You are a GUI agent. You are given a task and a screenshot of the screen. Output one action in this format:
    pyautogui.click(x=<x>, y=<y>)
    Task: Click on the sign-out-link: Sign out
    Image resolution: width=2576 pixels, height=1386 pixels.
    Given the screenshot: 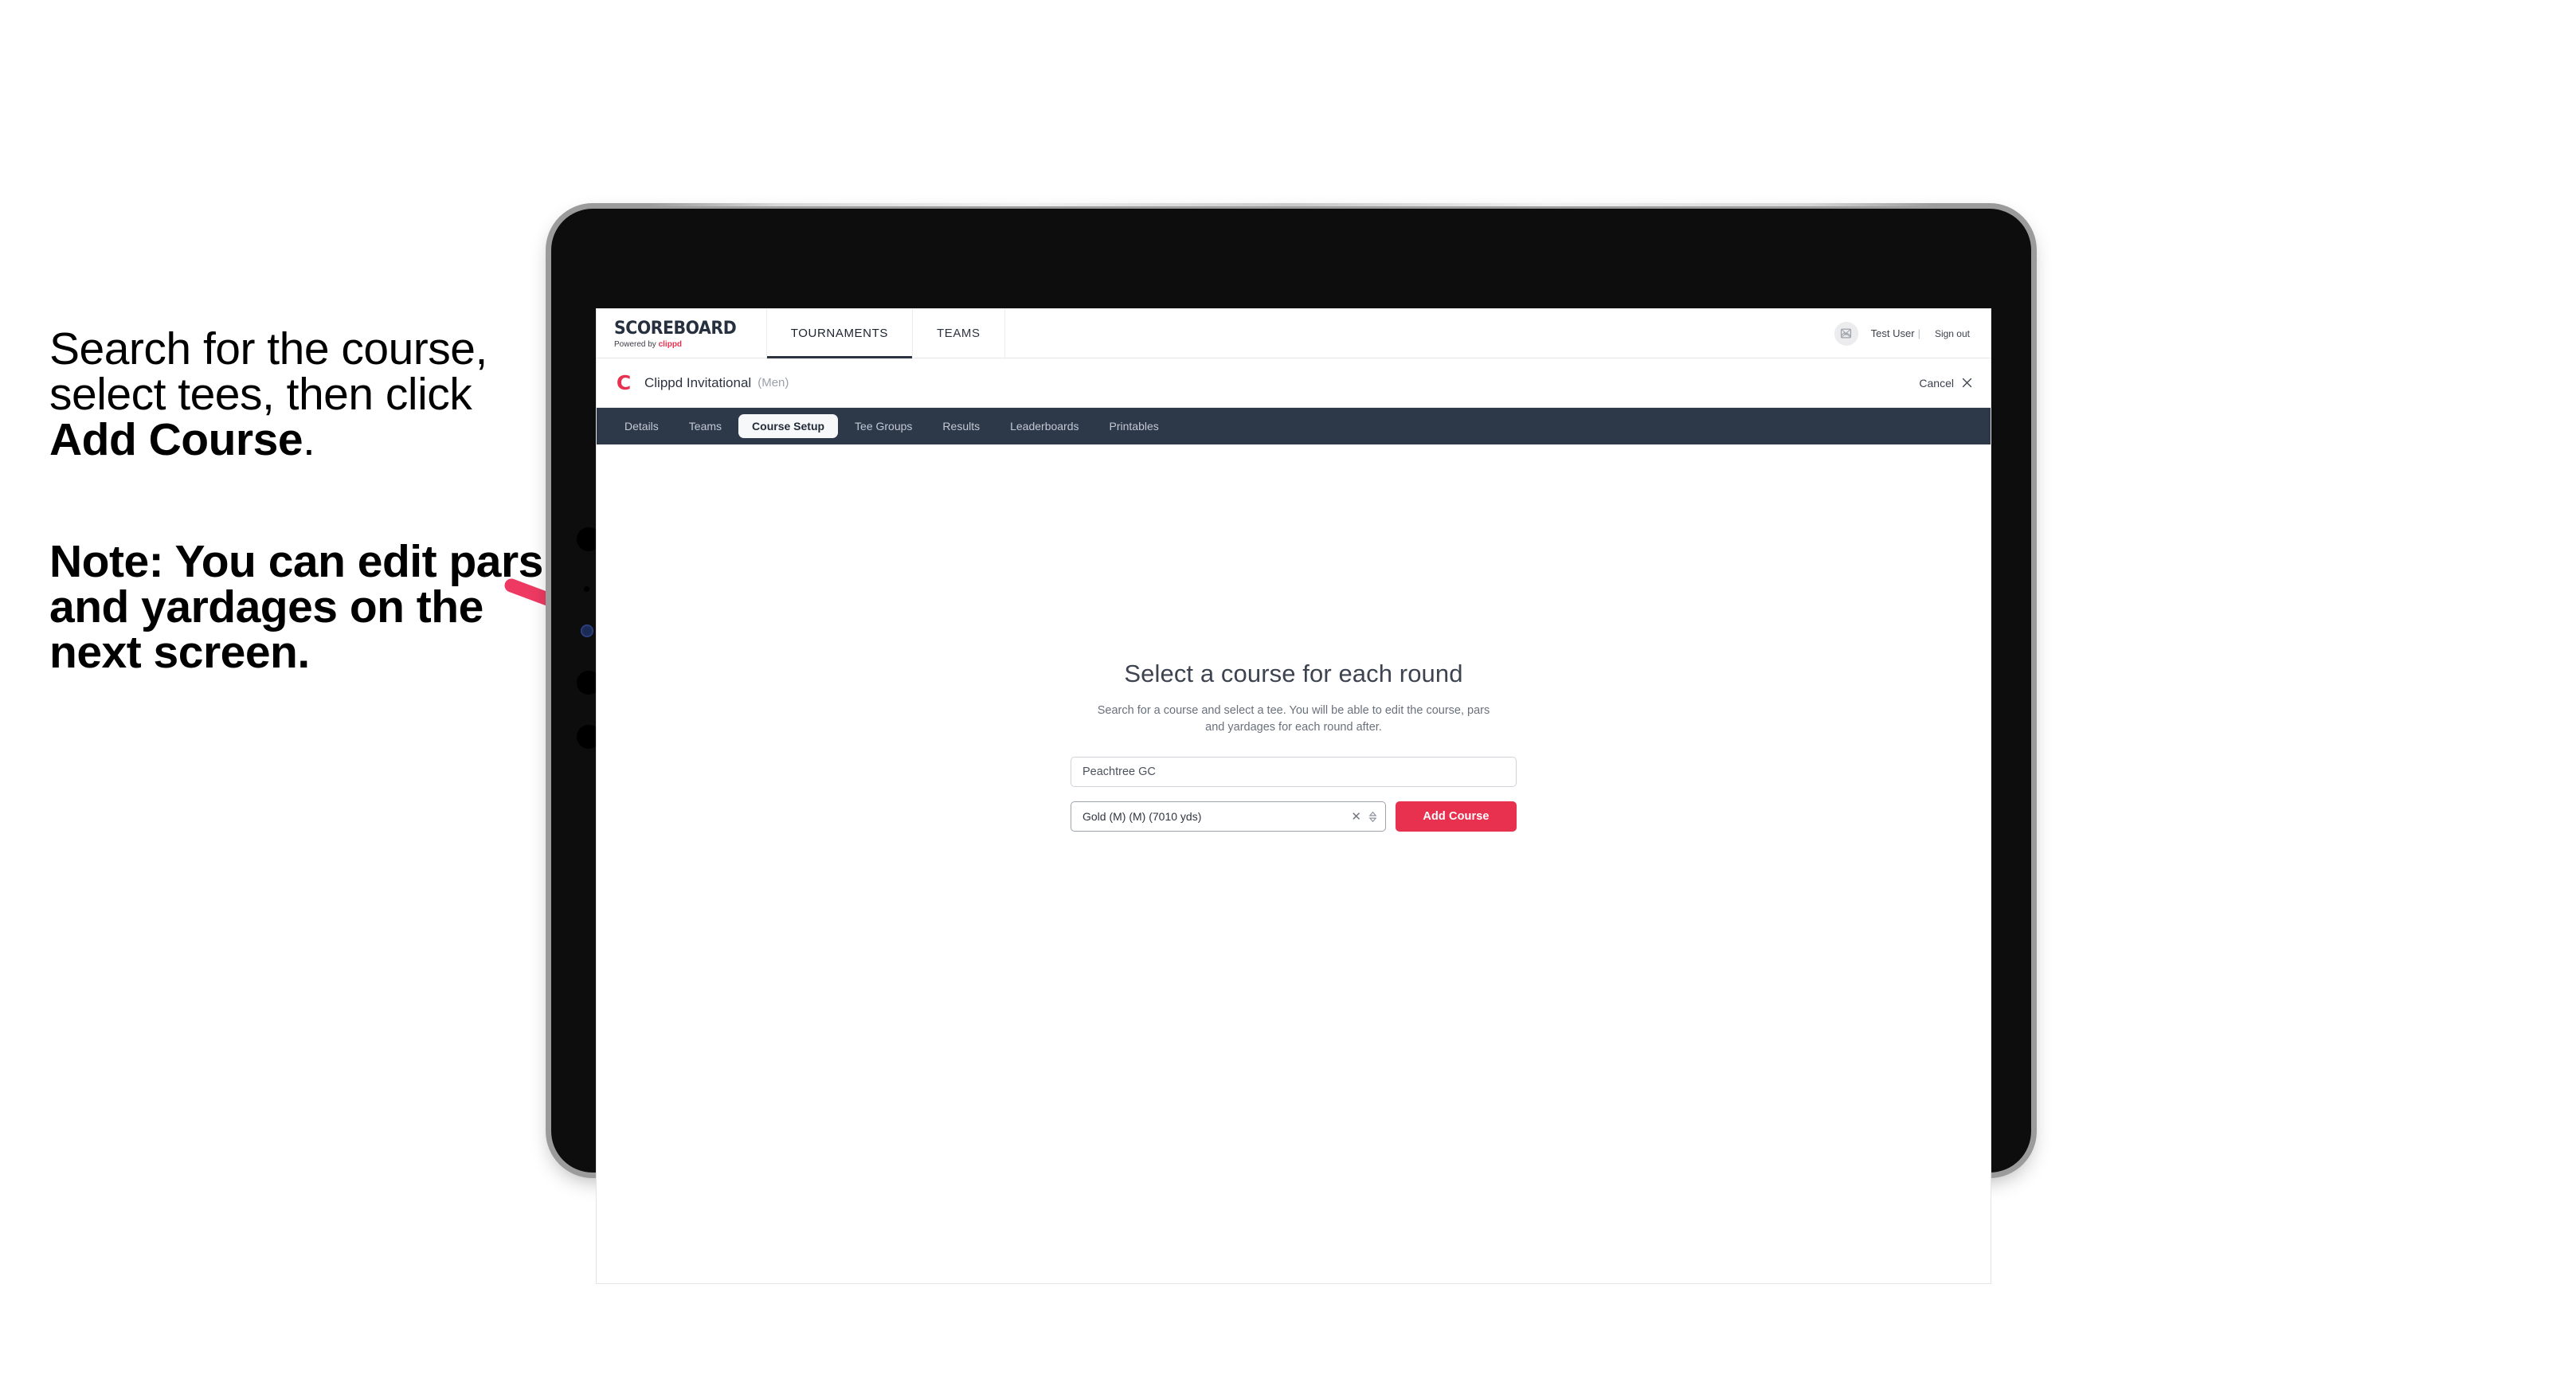 What is the action you would take?
    pyautogui.click(x=1952, y=333)
    